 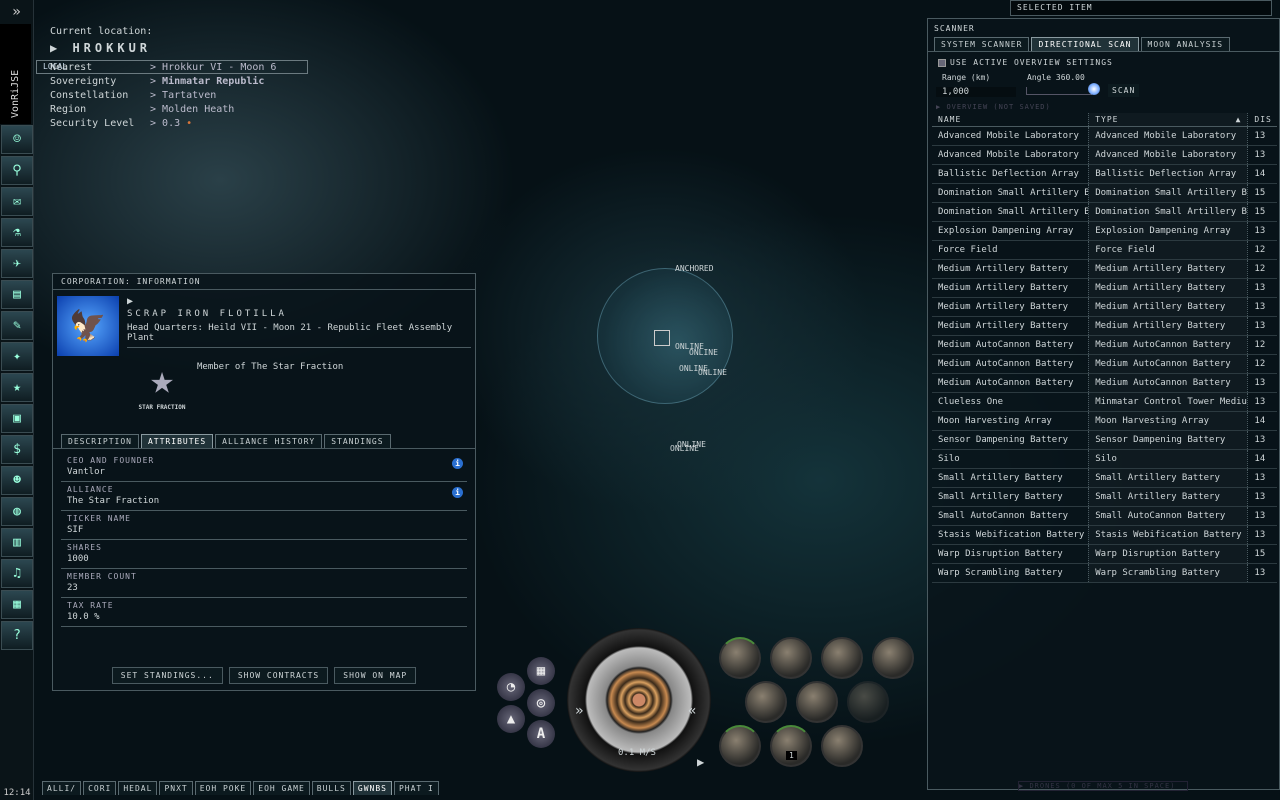 I want to click on neocom-market-button: ▤, so click(x=17, y=294).